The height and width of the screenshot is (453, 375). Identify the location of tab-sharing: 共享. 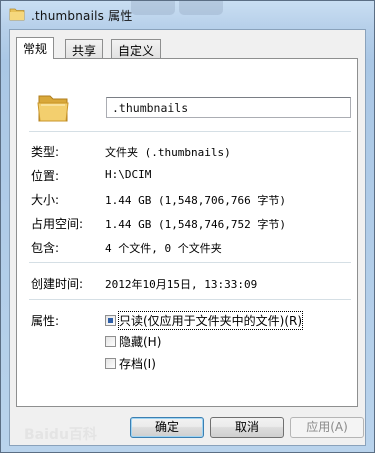
(84, 48).